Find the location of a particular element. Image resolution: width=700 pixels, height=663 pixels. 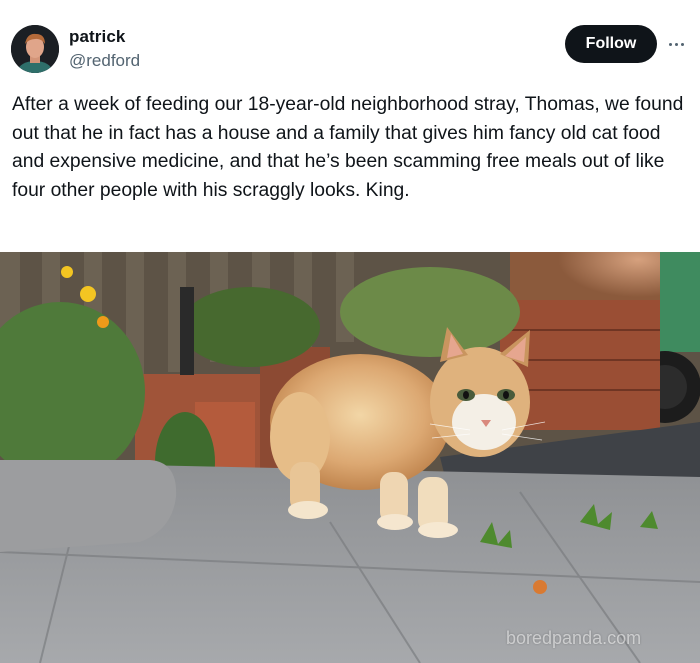

avatar-image is located at coordinates (35, 49).